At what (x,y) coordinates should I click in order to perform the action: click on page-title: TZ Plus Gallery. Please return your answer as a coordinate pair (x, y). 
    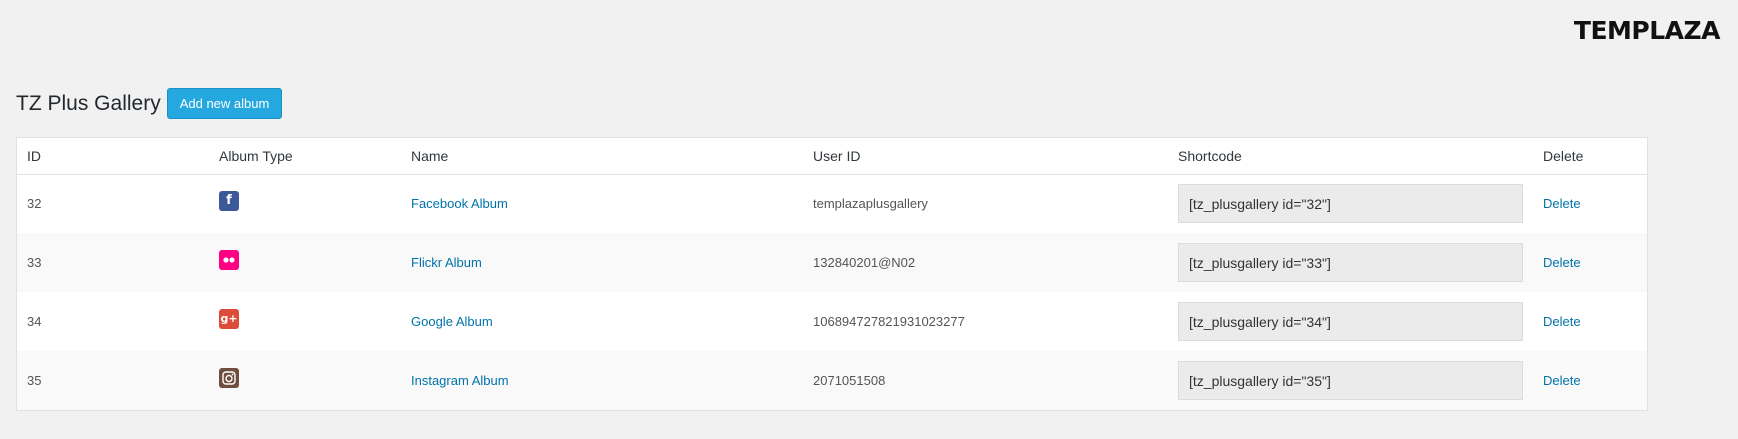
    Looking at the image, I should click on (88, 103).